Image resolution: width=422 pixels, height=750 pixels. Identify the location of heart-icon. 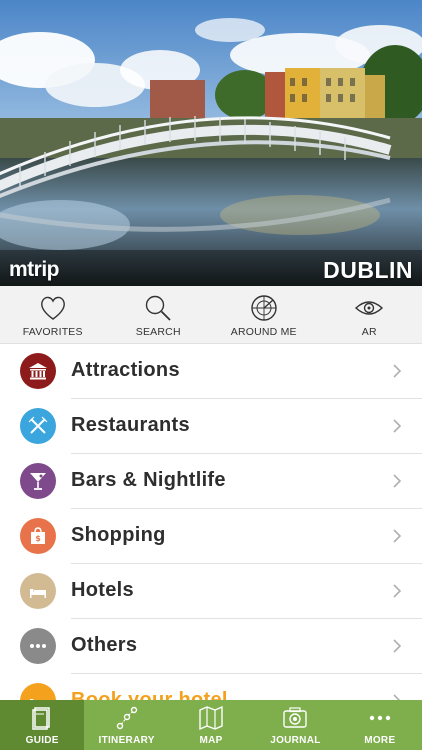
(52, 308).